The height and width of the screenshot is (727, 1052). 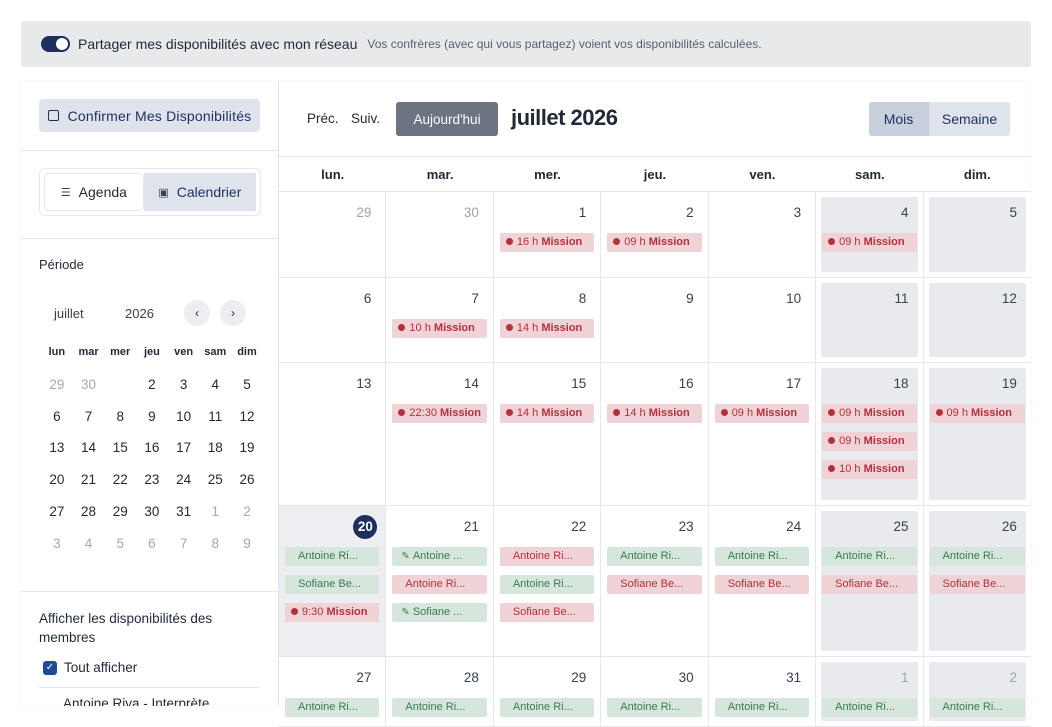 I want to click on day-cell: 8 14 h Mission, so click(x=548, y=320).